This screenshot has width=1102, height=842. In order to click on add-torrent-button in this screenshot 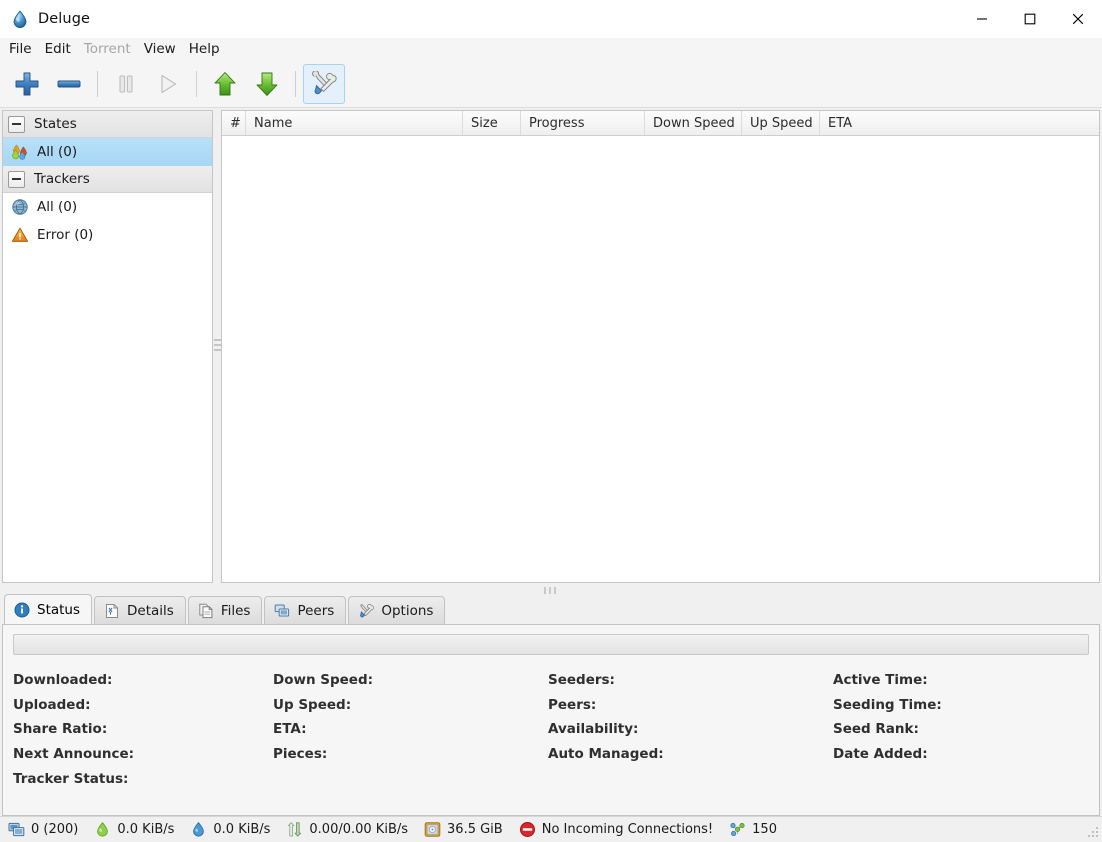, I will do `click(27, 84)`.